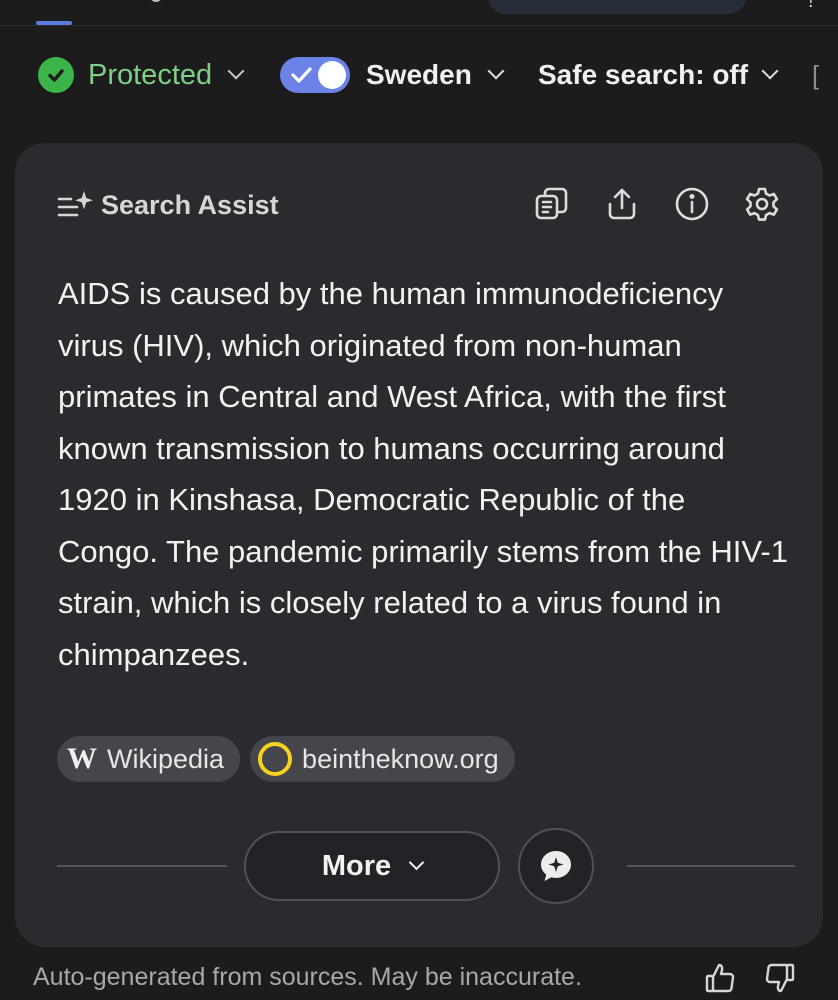  I want to click on safe-search-filter: Safe search: off, so click(658, 75).